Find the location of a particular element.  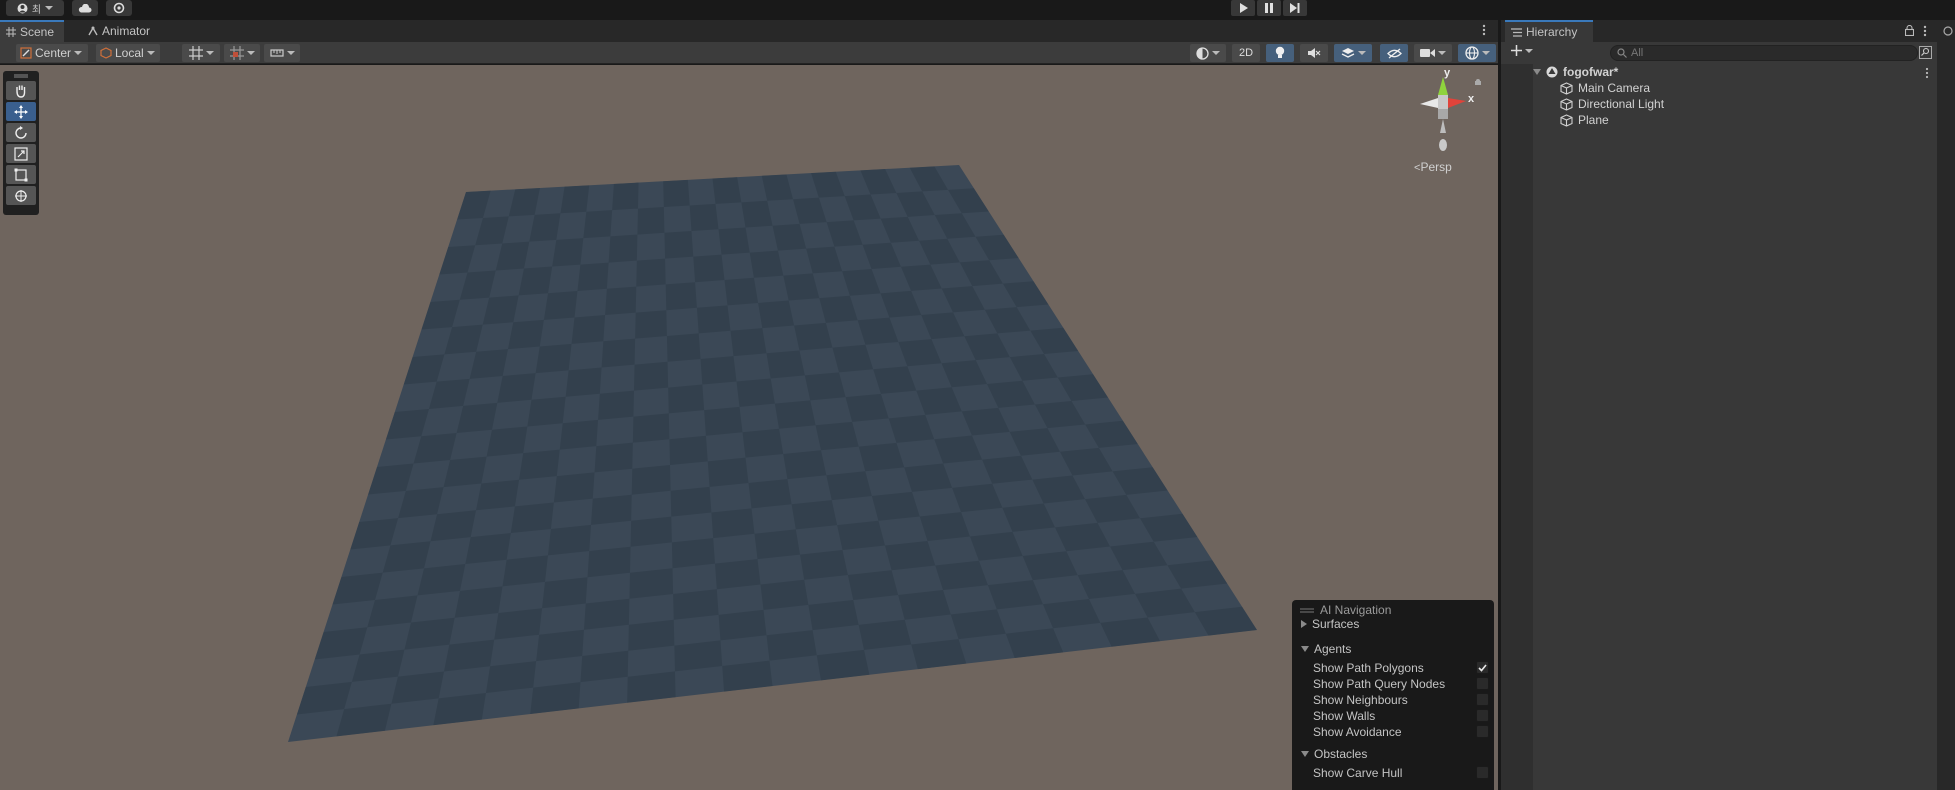

effects-toggle is located at coordinates (1353, 53).